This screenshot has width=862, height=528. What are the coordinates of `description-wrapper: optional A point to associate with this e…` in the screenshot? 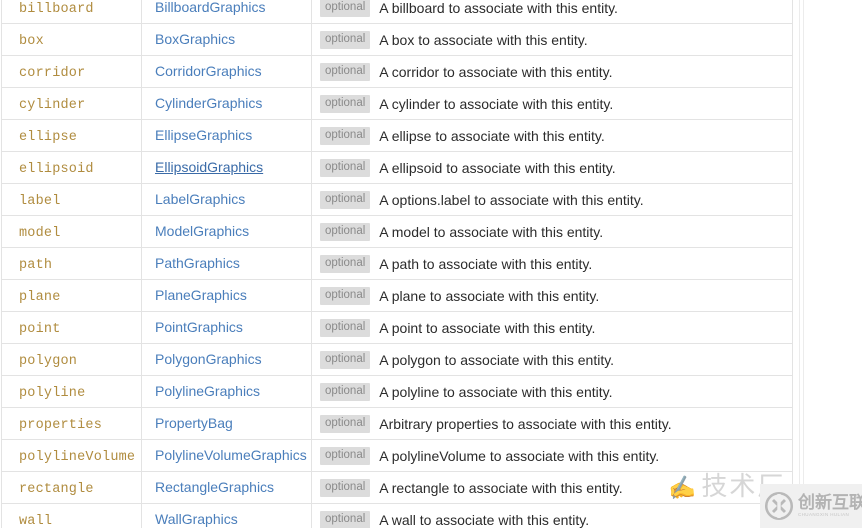 It's located at (556, 327).